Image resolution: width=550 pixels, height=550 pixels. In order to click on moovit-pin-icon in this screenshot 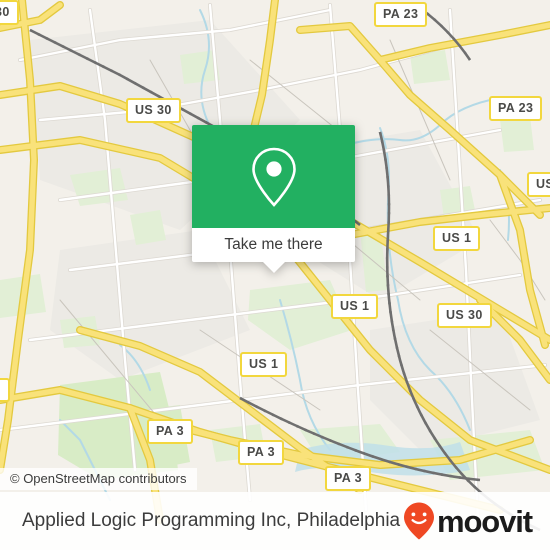, I will do `click(418, 521)`.